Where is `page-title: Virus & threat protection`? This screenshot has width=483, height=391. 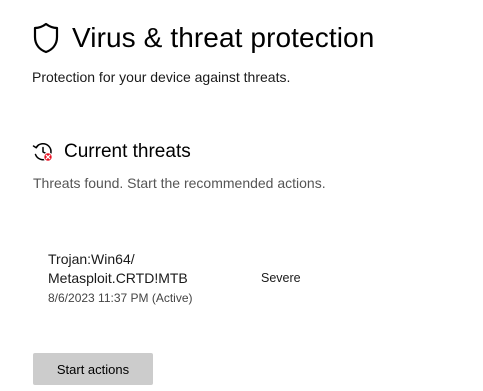 page-title: Virus & threat protection is located at coordinates (223, 37).